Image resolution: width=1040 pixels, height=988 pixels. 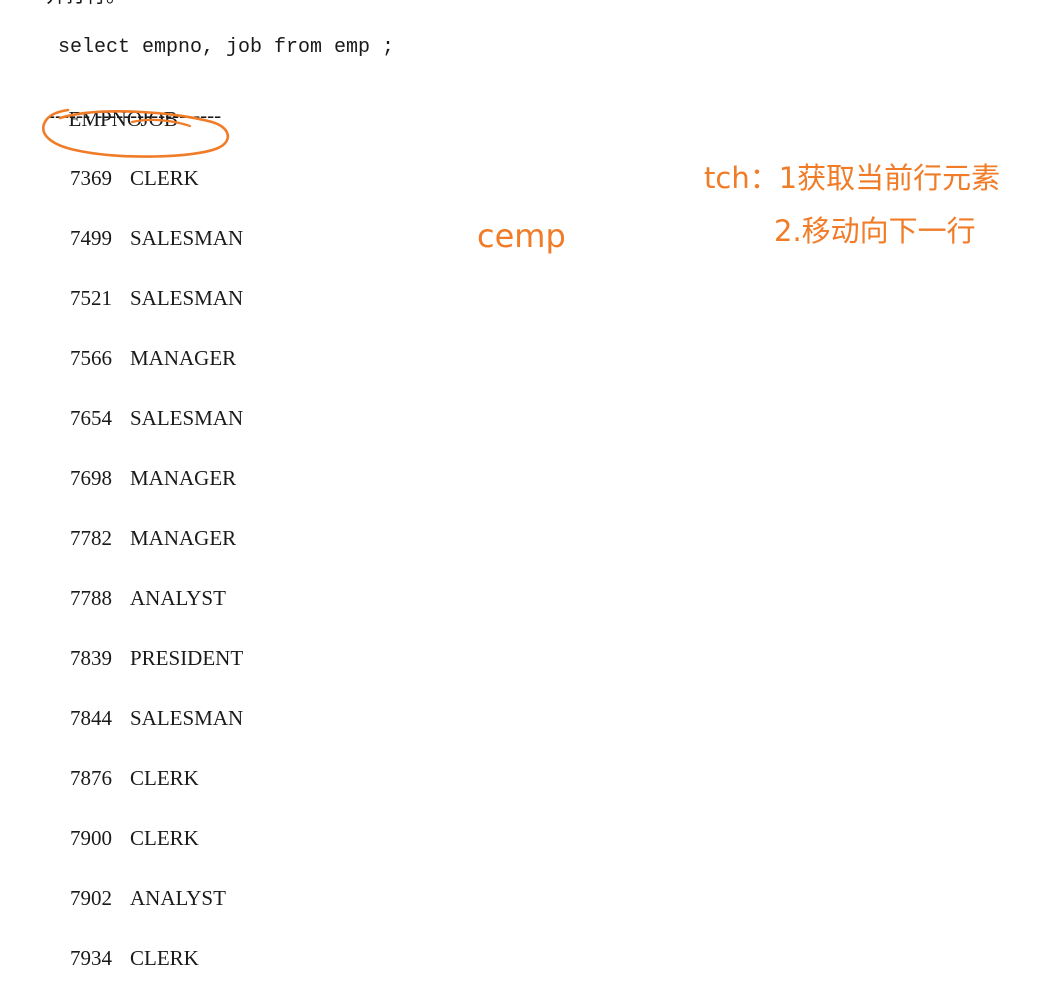 I want to click on table-row: 7839 PRESIDENT, so click(x=156, y=658).